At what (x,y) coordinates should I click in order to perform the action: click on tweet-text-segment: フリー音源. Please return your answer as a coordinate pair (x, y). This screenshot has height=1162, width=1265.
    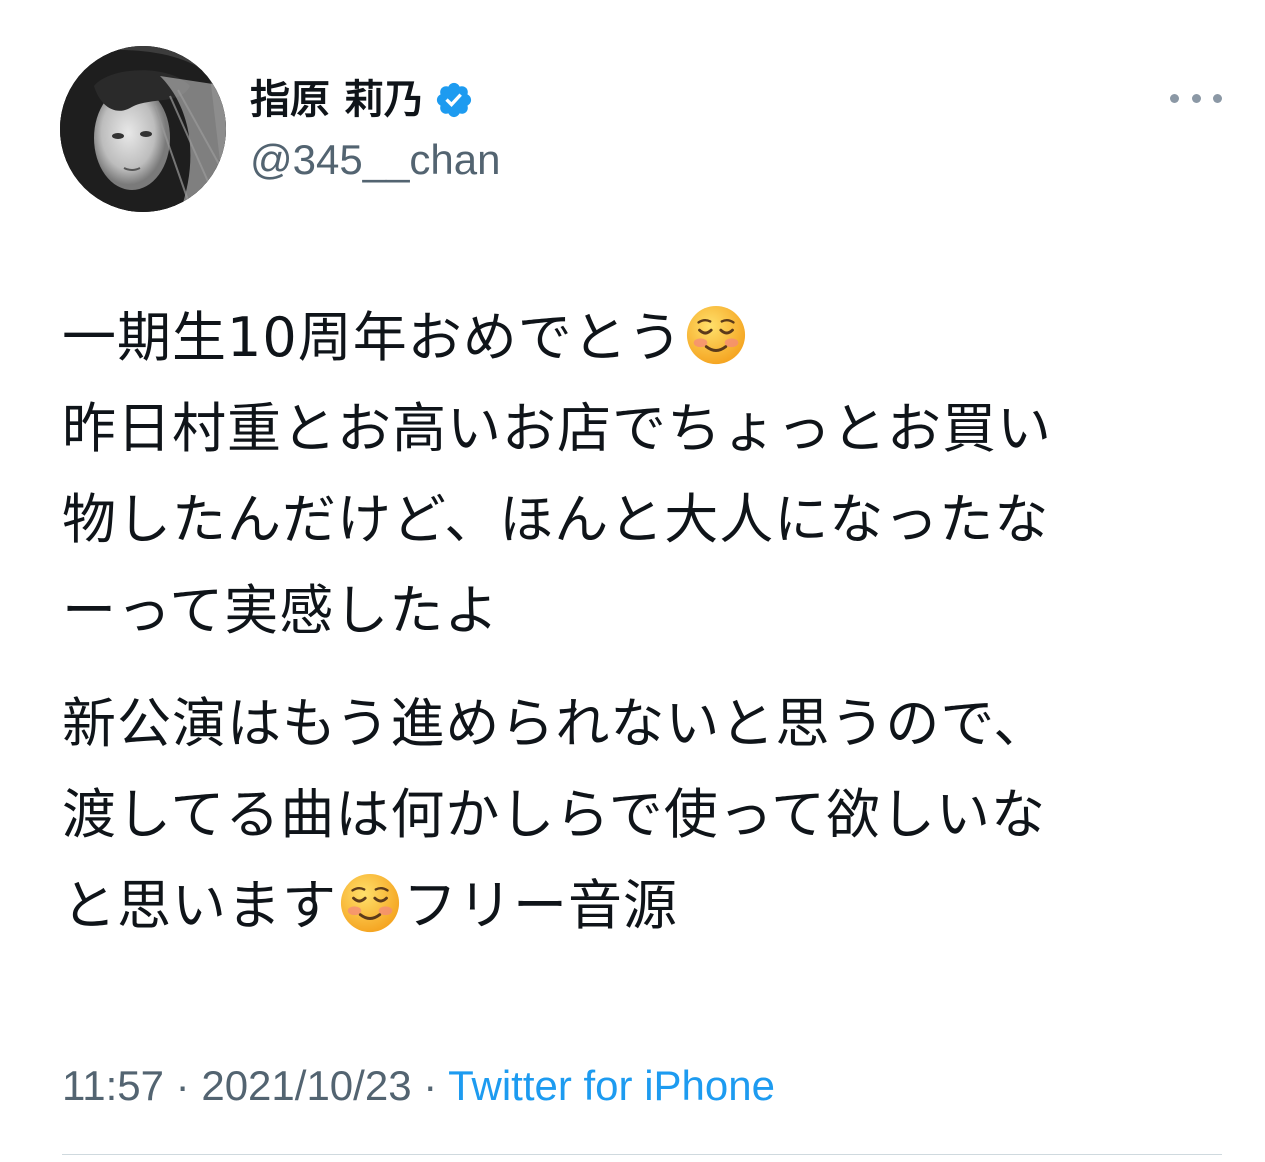
    Looking at the image, I should click on (540, 905).